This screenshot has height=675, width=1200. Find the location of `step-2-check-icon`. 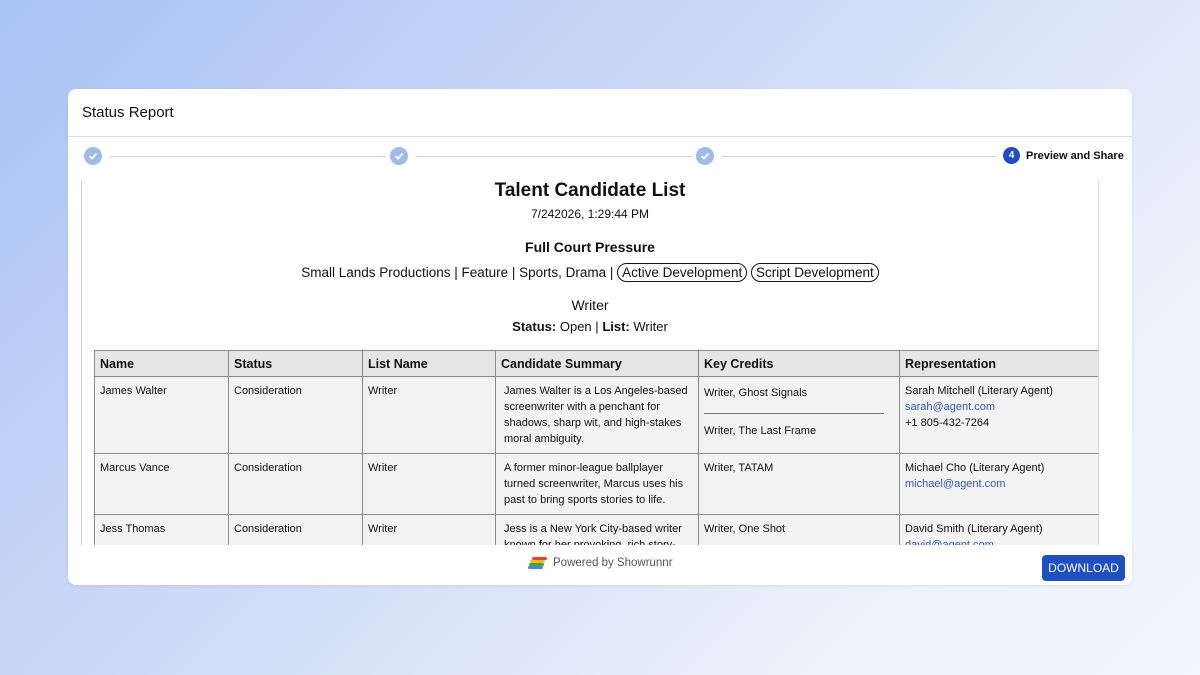

step-2-check-icon is located at coordinates (399, 156).